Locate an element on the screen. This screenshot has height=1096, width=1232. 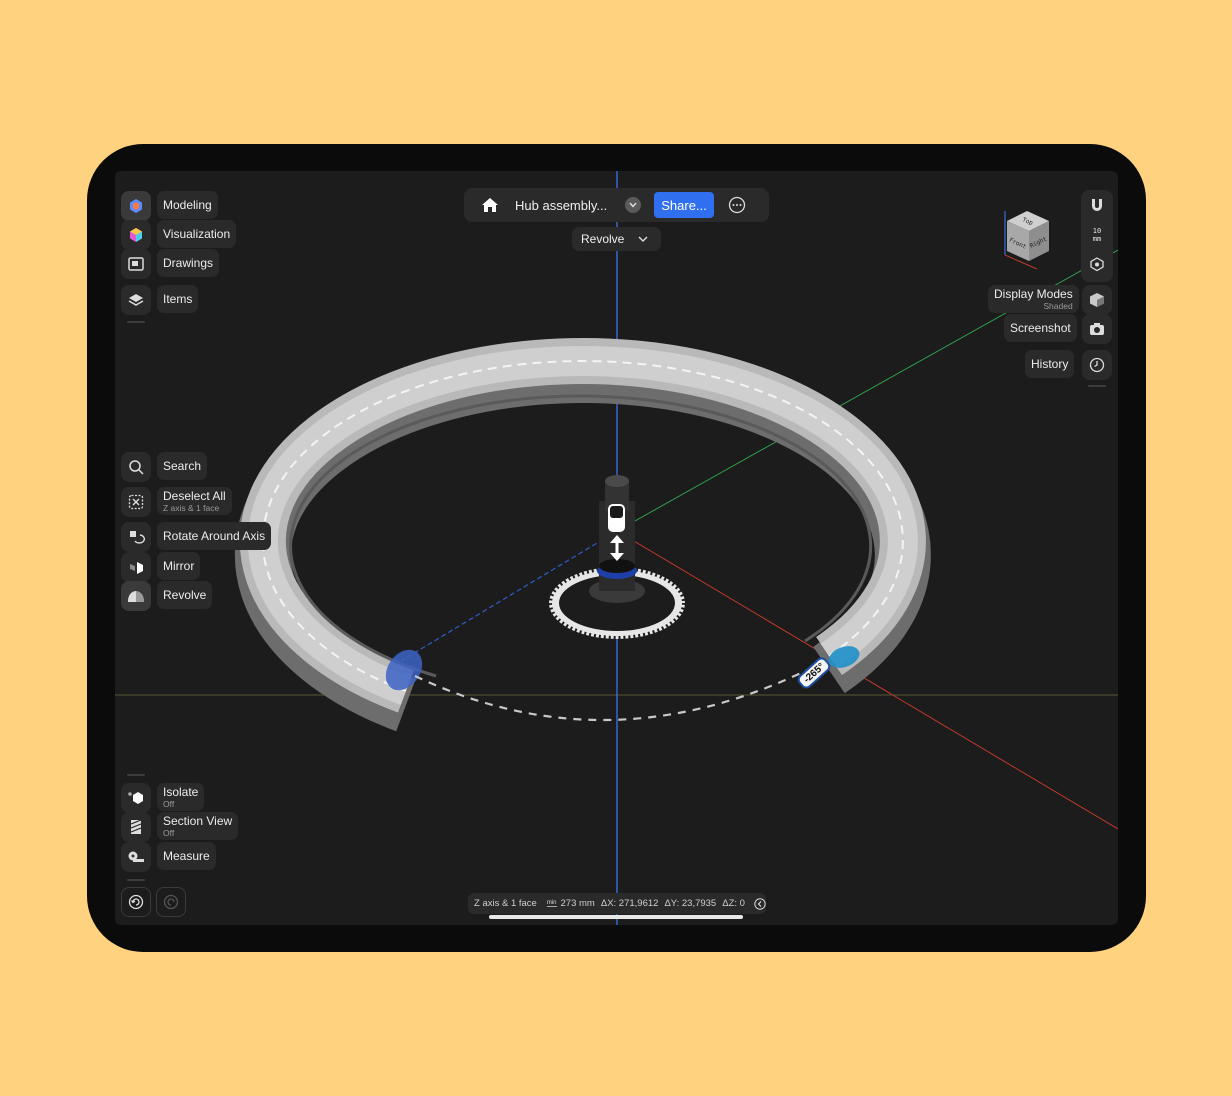
snap-toolbar: 10 mm is located at coordinates (1097, 236).